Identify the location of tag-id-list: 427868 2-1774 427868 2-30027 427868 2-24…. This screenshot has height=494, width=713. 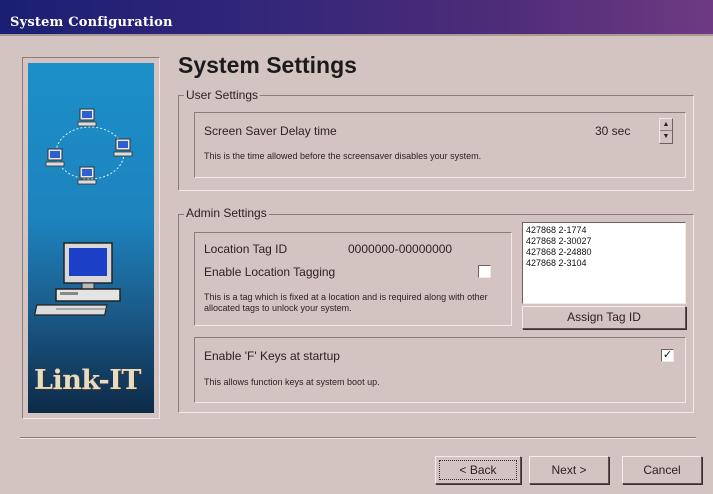
(604, 263).